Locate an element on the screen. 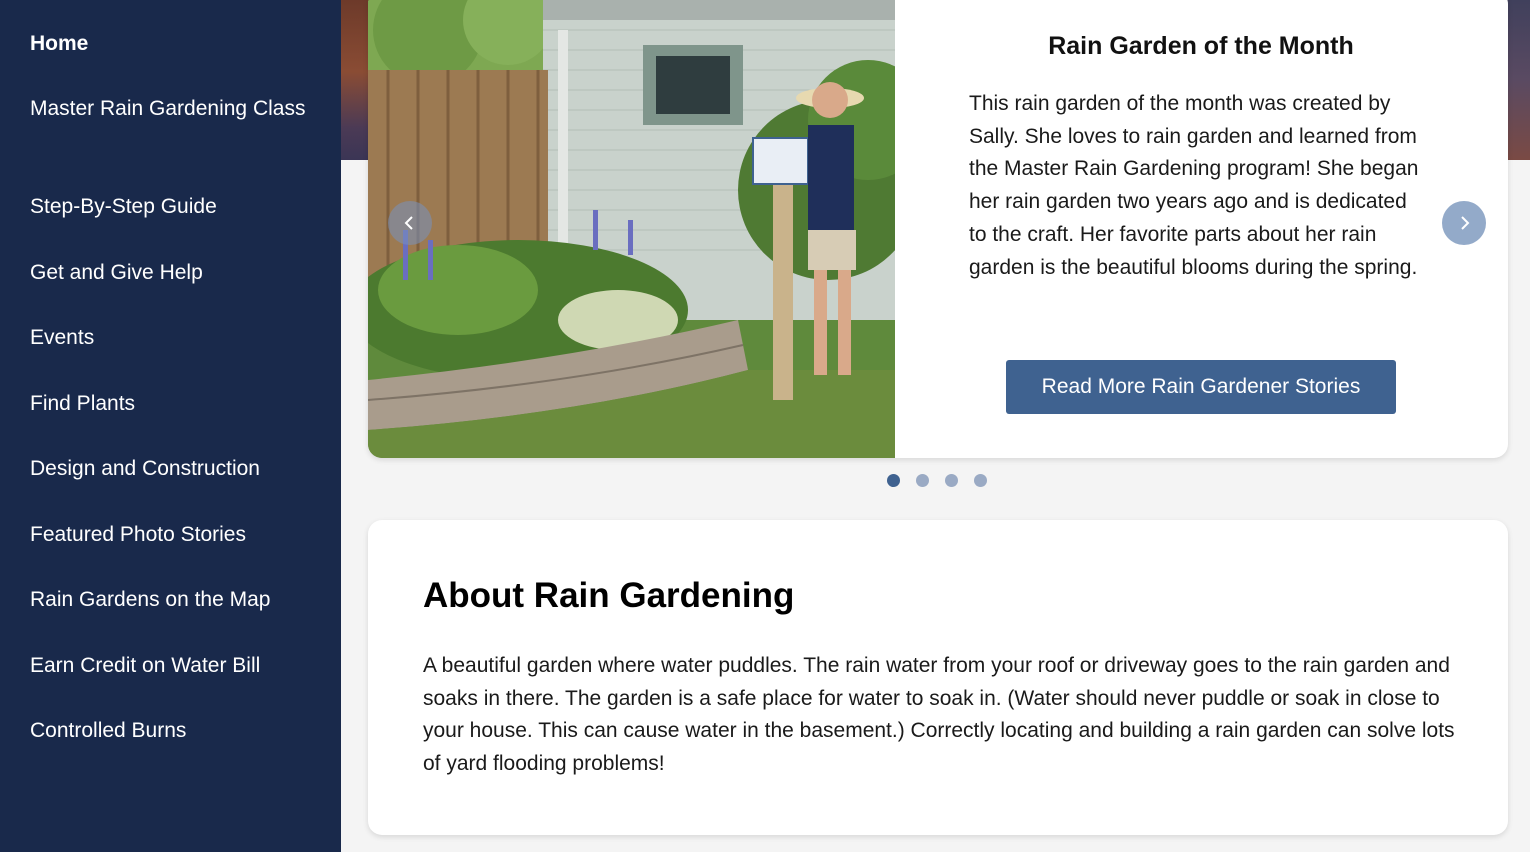 The image size is (1530, 852). carousel-prev-button is located at coordinates (410, 223).